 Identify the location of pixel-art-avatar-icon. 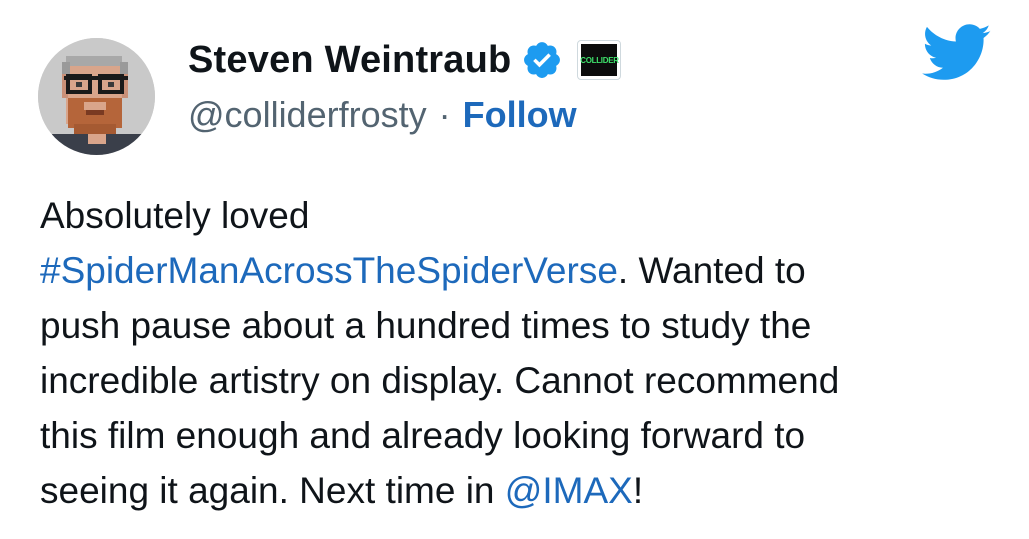
(96, 96).